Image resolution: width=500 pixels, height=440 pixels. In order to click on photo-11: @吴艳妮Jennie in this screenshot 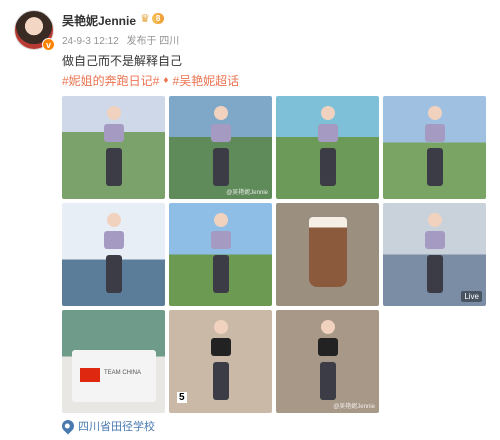, I will do `click(327, 361)`.